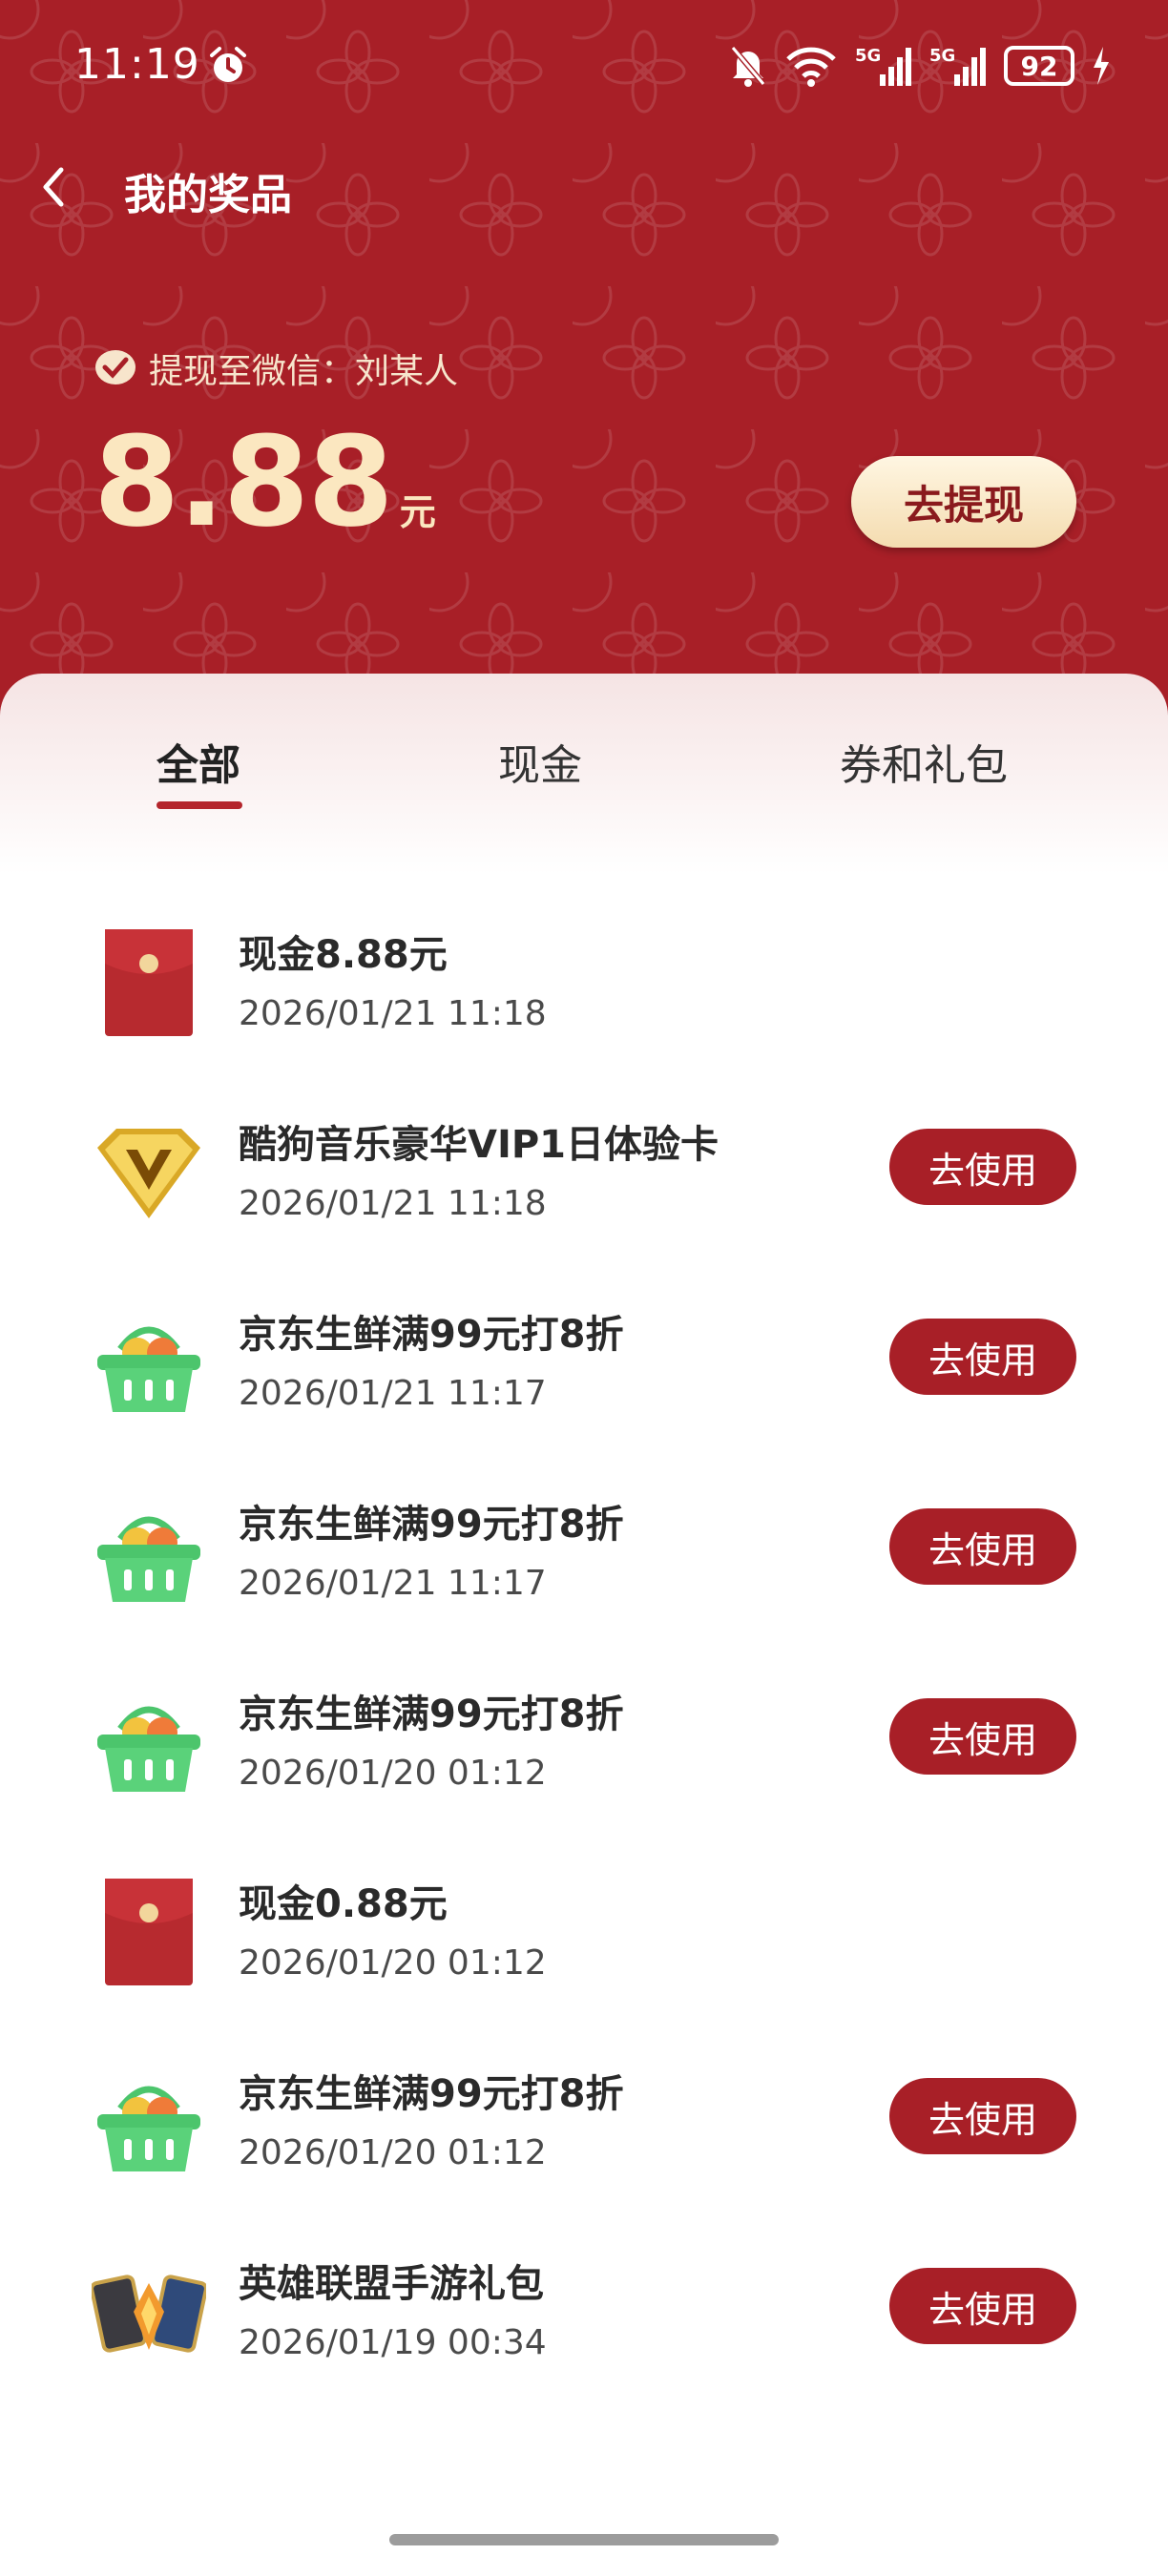  Describe the element at coordinates (584, 186) in the screenshot. I see `nav-bar: 我的奖品` at that location.